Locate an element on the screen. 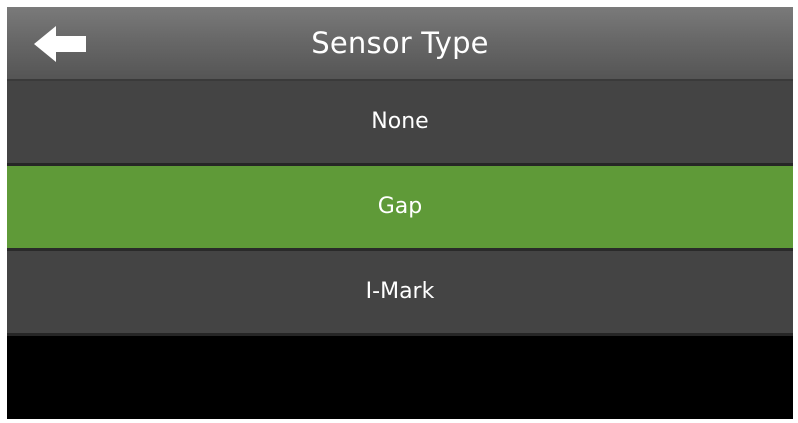 The height and width of the screenshot is (423, 798). page-title: Sensor Type is located at coordinates (400, 43).